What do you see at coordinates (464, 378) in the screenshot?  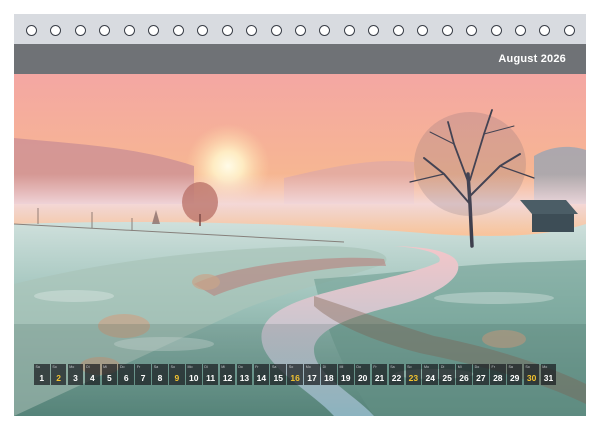 I see `day-number: 26` at bounding box center [464, 378].